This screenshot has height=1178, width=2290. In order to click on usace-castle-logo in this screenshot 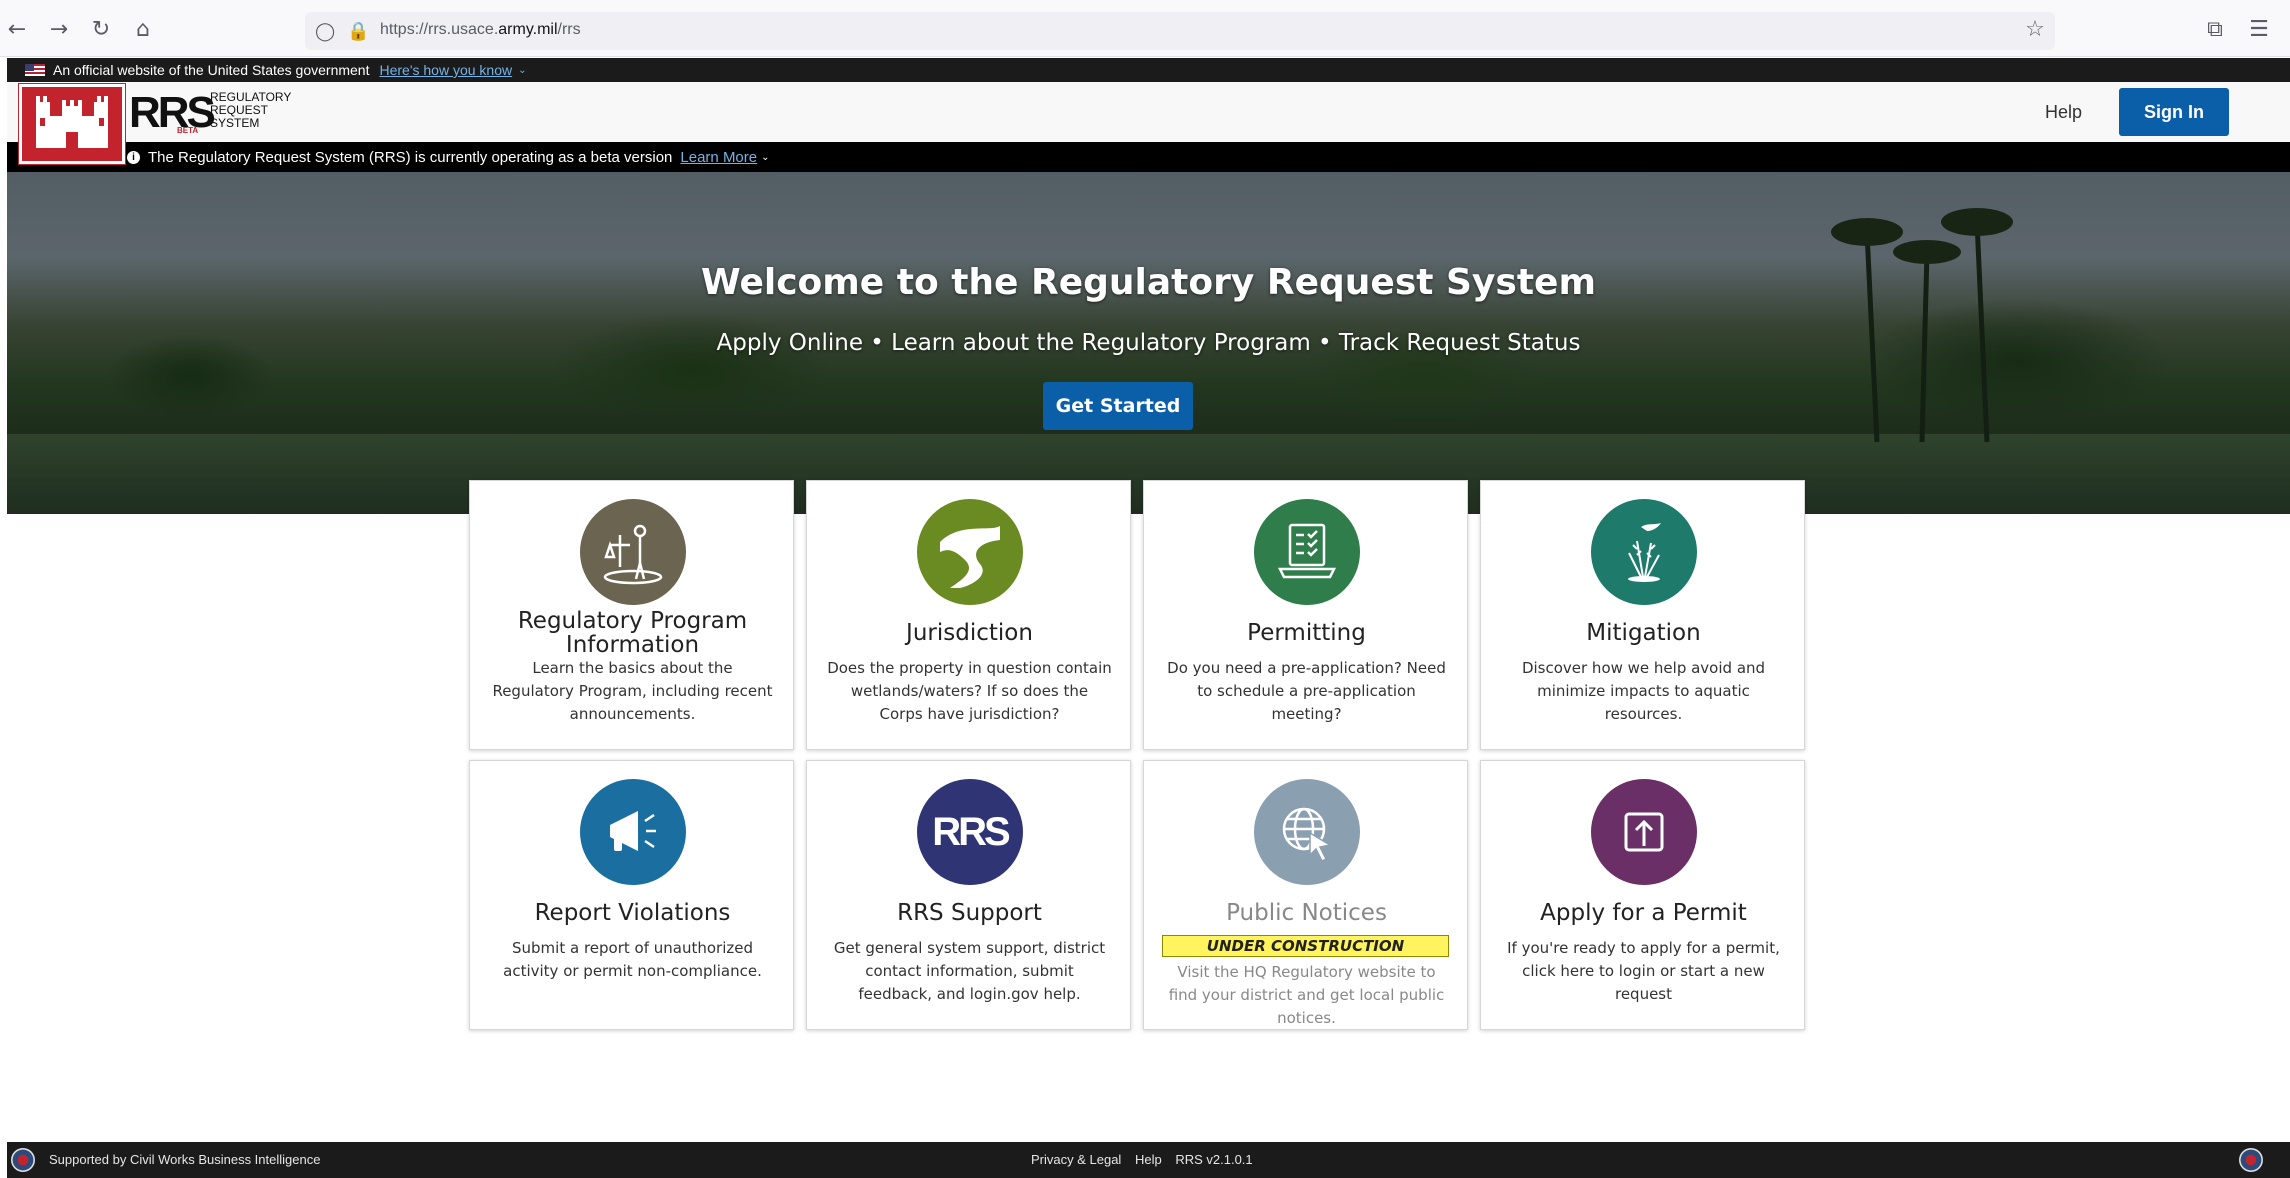, I will do `click(72, 124)`.